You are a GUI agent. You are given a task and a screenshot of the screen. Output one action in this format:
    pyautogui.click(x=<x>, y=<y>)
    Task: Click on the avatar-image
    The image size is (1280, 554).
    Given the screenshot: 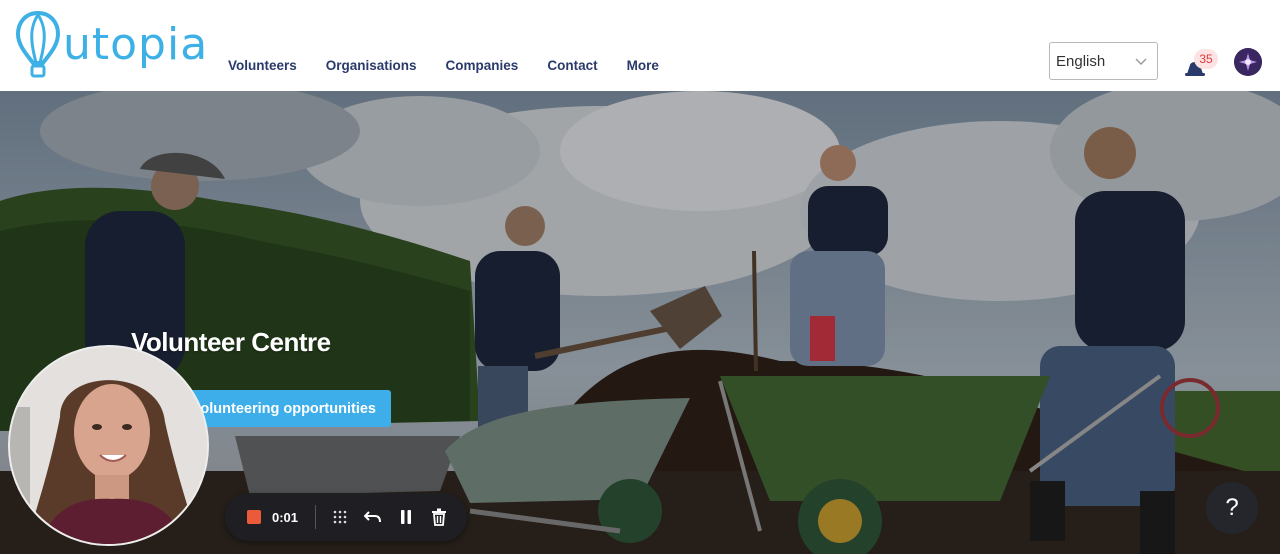 What is the action you would take?
    pyautogui.click(x=1248, y=62)
    